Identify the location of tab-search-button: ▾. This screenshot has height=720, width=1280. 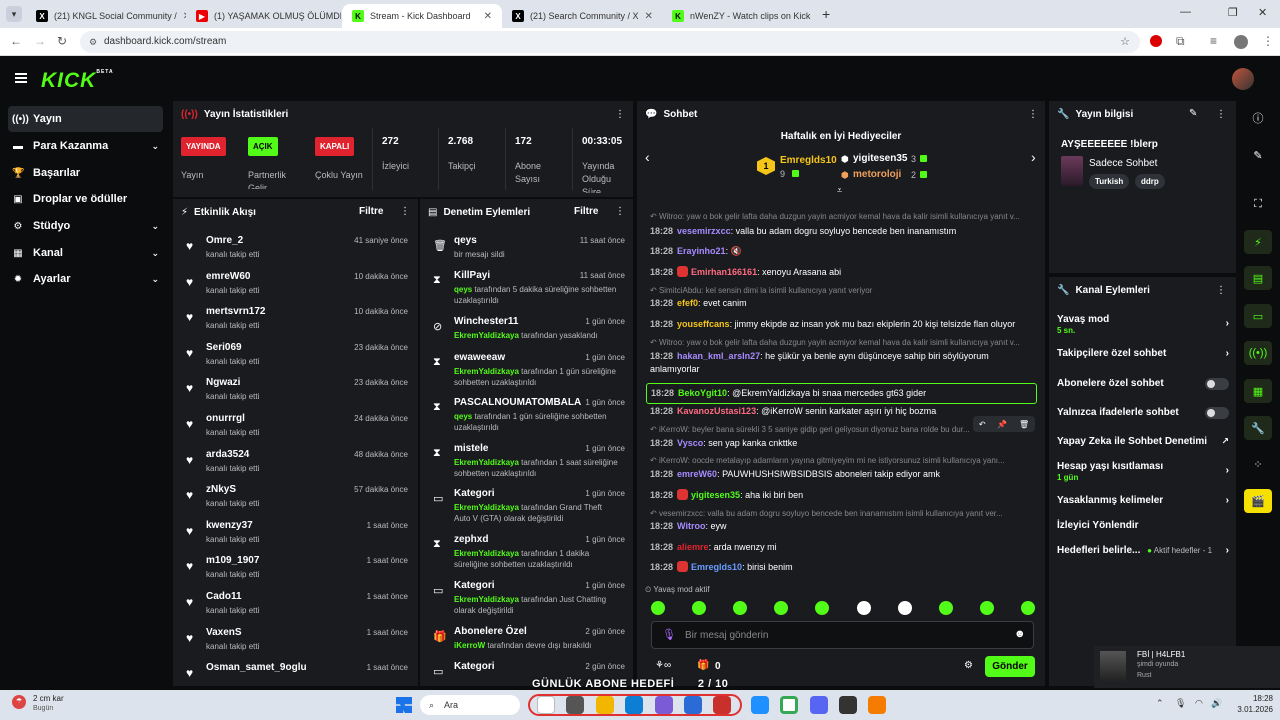
(14, 14).